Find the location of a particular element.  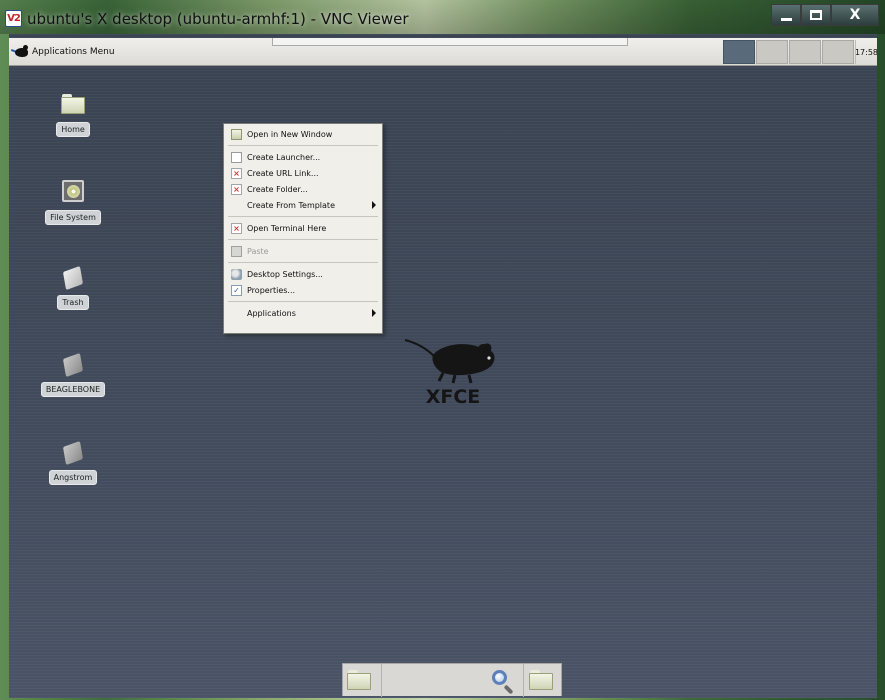

menu-item-label: Create From Template is located at coordinates (291, 205).